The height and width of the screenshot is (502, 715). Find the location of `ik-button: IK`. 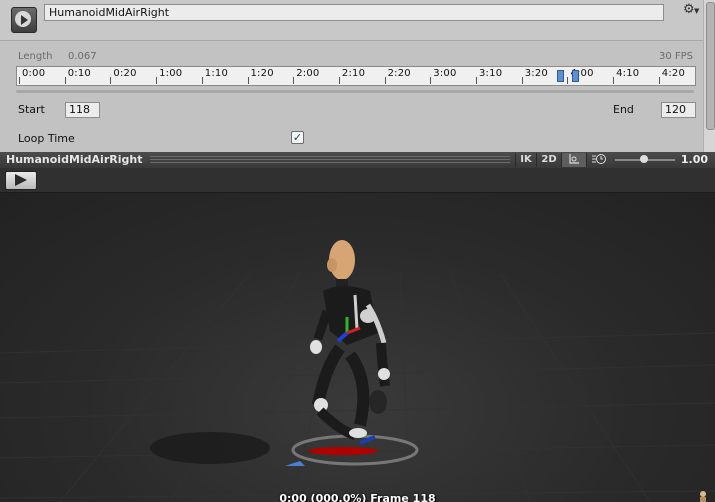

ik-button: IK is located at coordinates (525, 160).